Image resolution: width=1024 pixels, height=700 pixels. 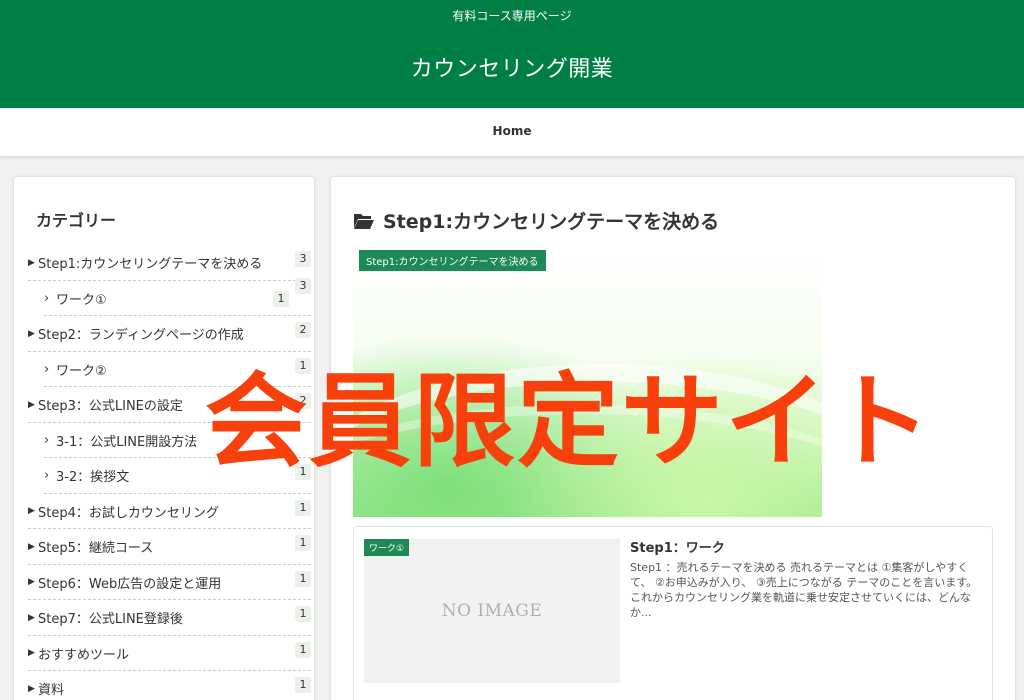 What do you see at coordinates (81, 300) in the screenshot?
I see `category-label: ワーク①` at bounding box center [81, 300].